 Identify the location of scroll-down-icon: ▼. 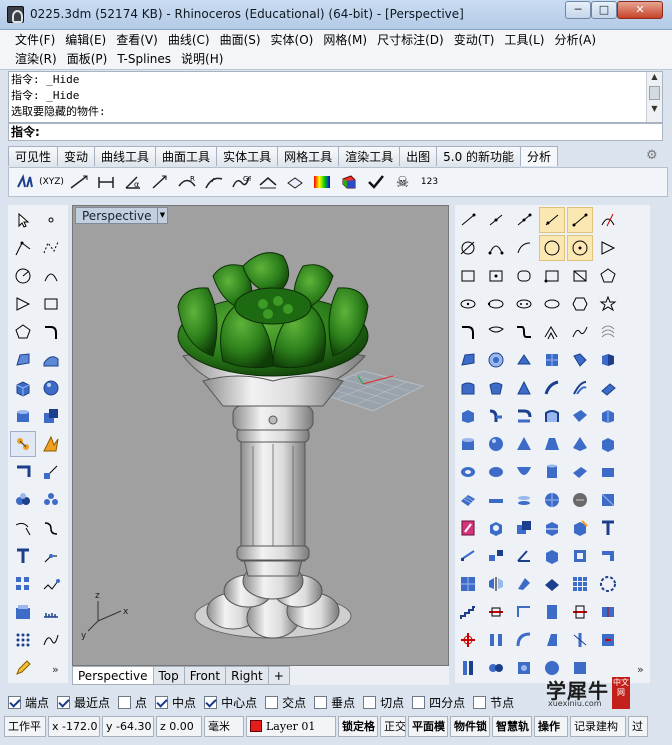
(654, 110).